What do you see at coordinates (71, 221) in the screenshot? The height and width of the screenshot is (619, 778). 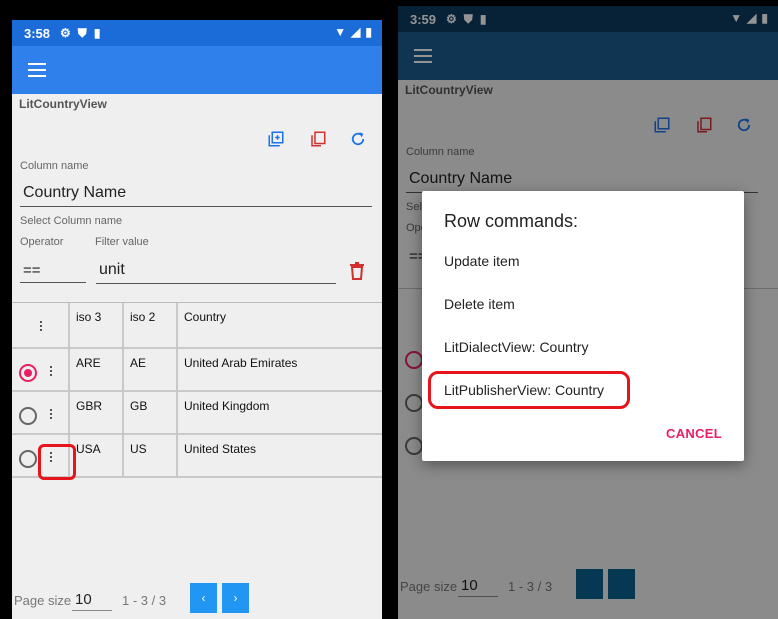 I see `column-name-helper: Select Column name` at bounding box center [71, 221].